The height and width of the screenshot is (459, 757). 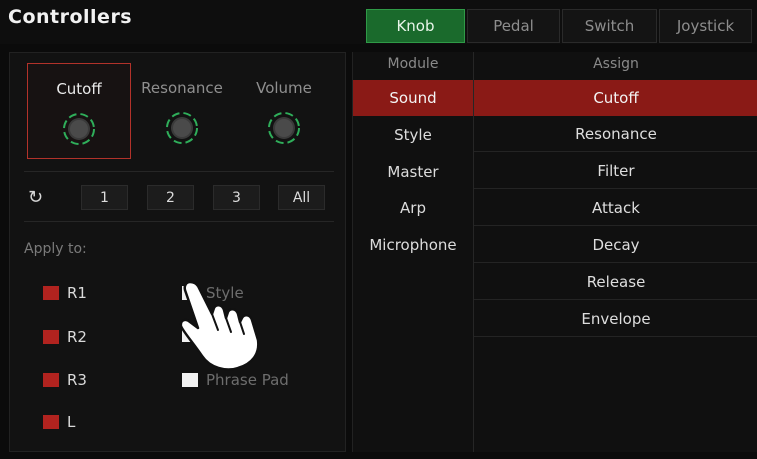 I want to click on tab-pedal: Pedal, so click(x=513, y=26).